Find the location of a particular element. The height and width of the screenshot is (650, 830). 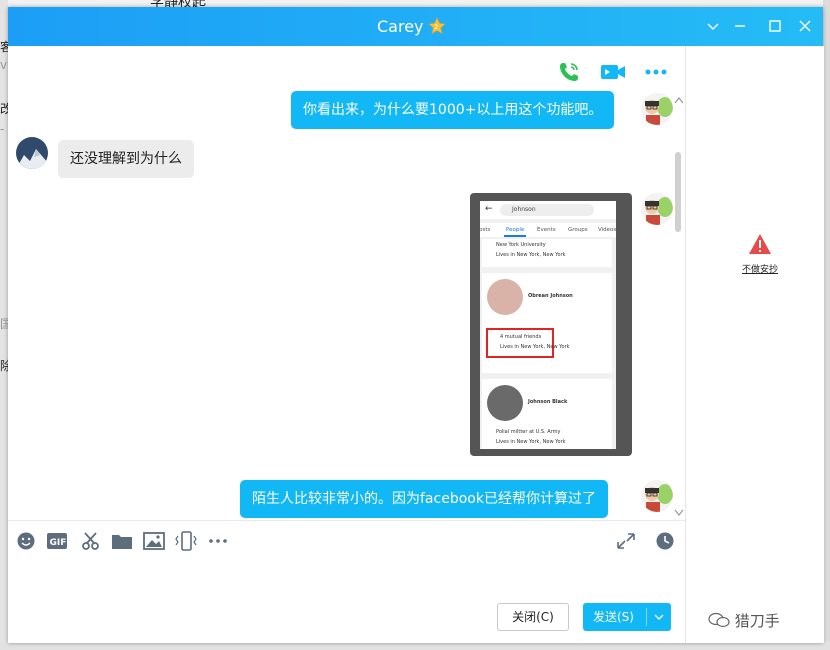

input-toolbar: GIF is located at coordinates (346, 540).